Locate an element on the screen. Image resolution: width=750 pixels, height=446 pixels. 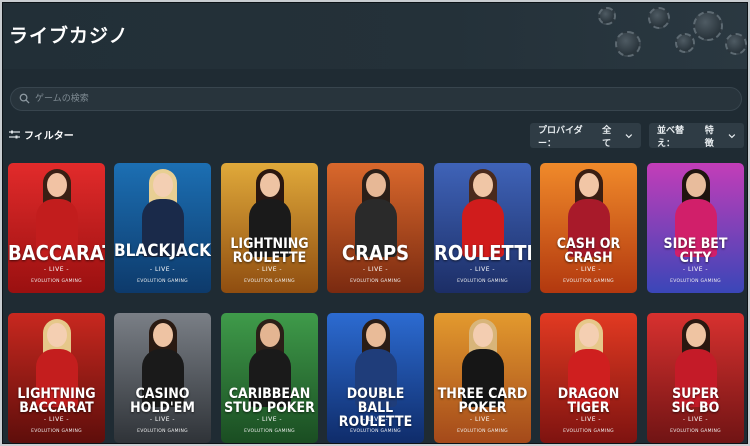
game-title: BACCARAT is located at coordinates (56, 253).